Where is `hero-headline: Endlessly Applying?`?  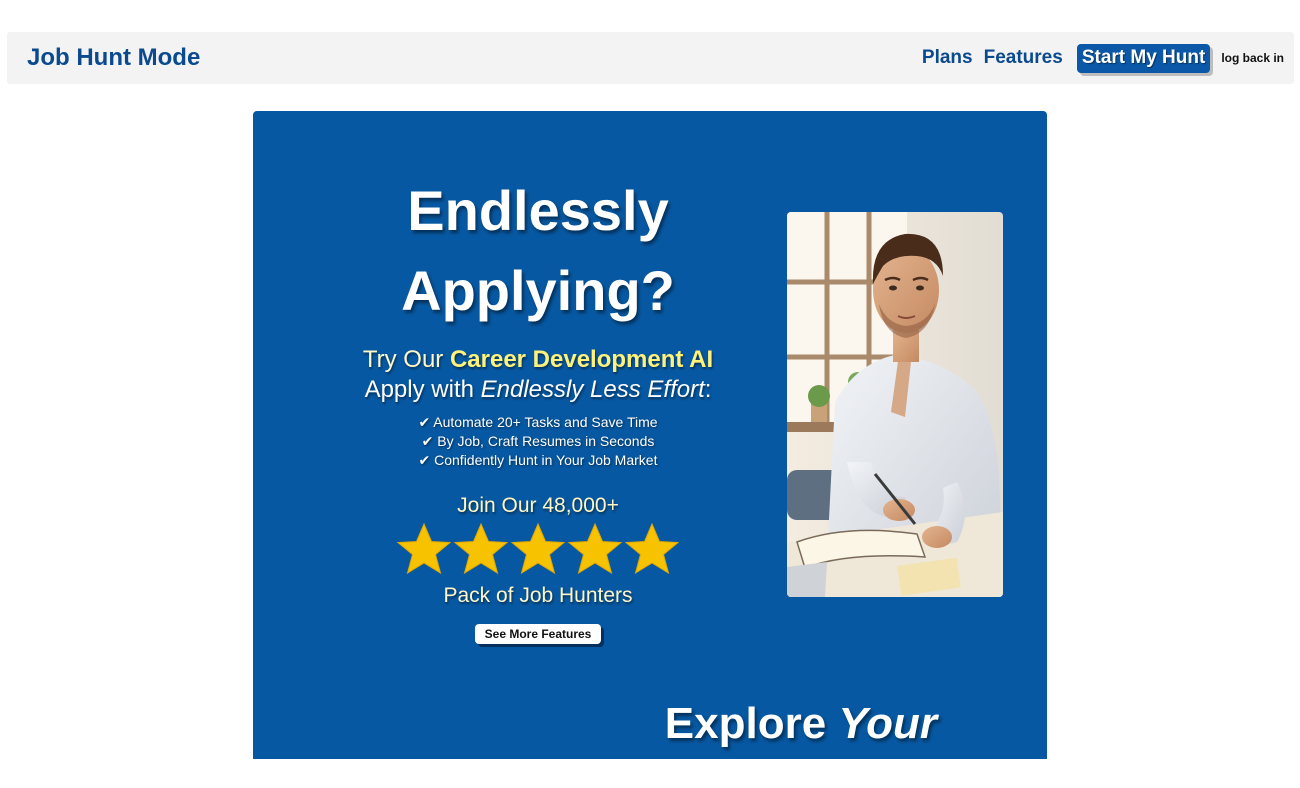 hero-headline: Endlessly Applying? is located at coordinates (538, 251).